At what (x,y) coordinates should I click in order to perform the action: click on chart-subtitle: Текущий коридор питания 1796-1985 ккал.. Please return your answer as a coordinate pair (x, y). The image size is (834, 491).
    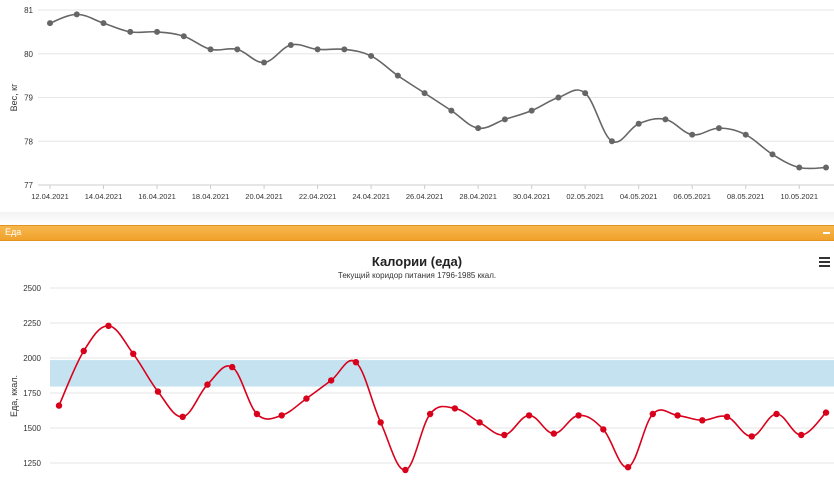
    Looking at the image, I should click on (417, 275).